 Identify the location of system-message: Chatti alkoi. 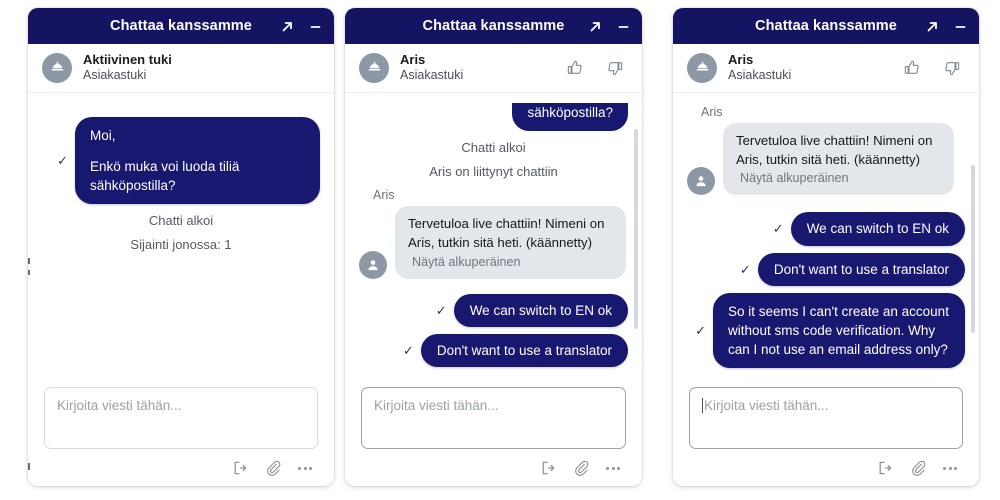
(493, 148).